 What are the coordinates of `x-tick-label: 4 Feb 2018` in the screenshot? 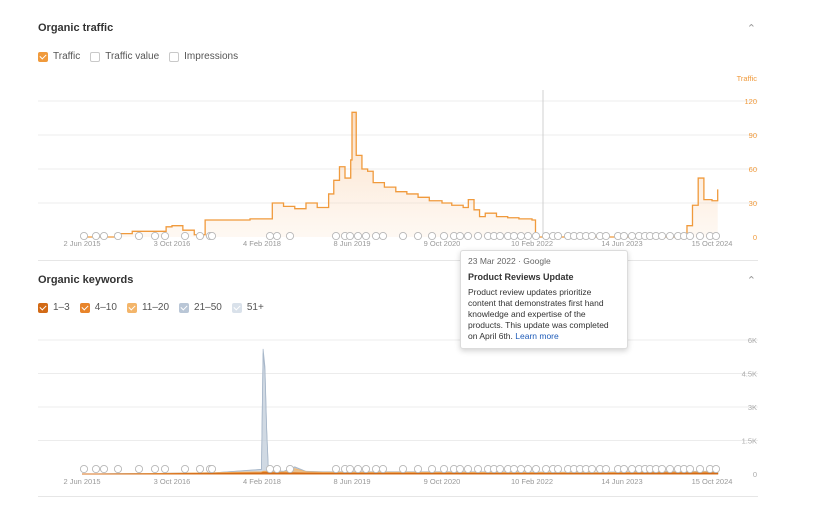 It's located at (262, 481).